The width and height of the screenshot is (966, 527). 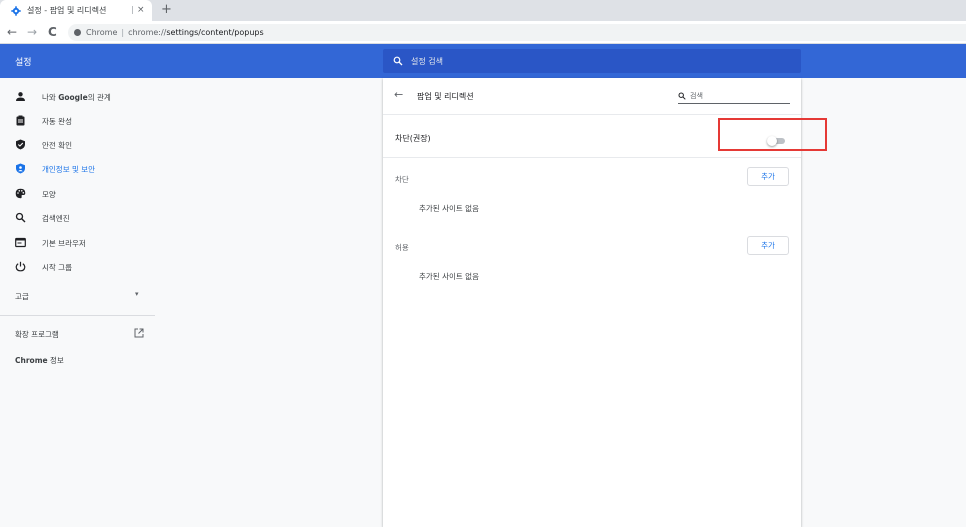 I want to click on reload-icon: C, so click(x=52, y=32).